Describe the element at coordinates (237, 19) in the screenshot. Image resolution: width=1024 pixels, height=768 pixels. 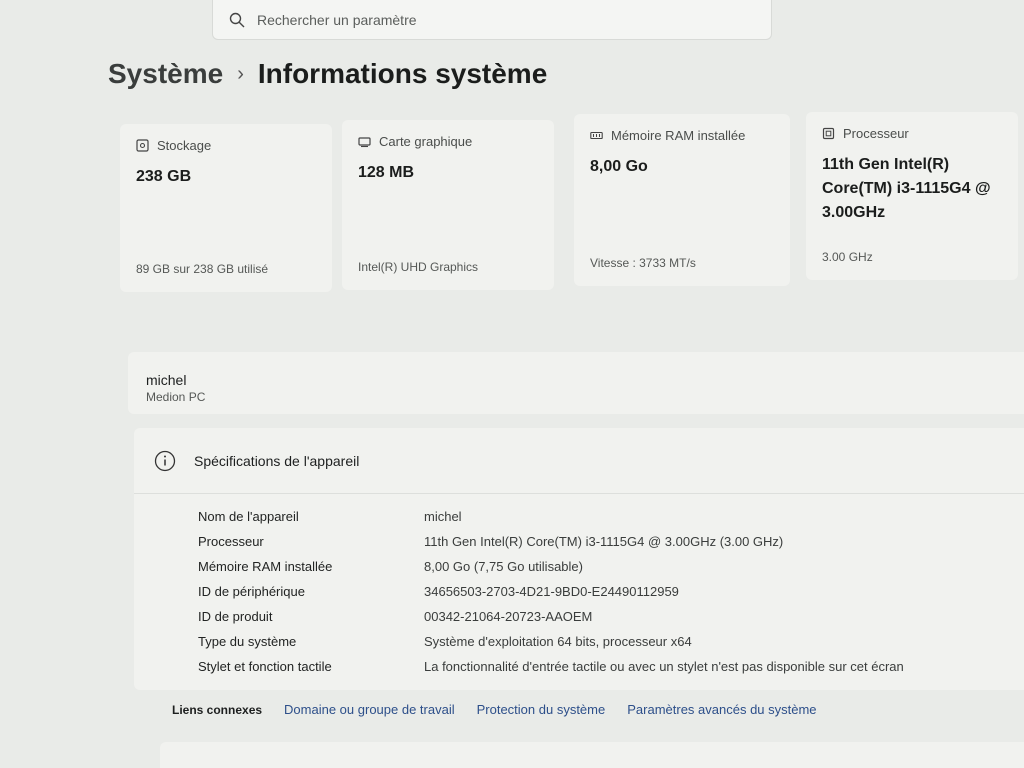
I see `search-icon` at that location.